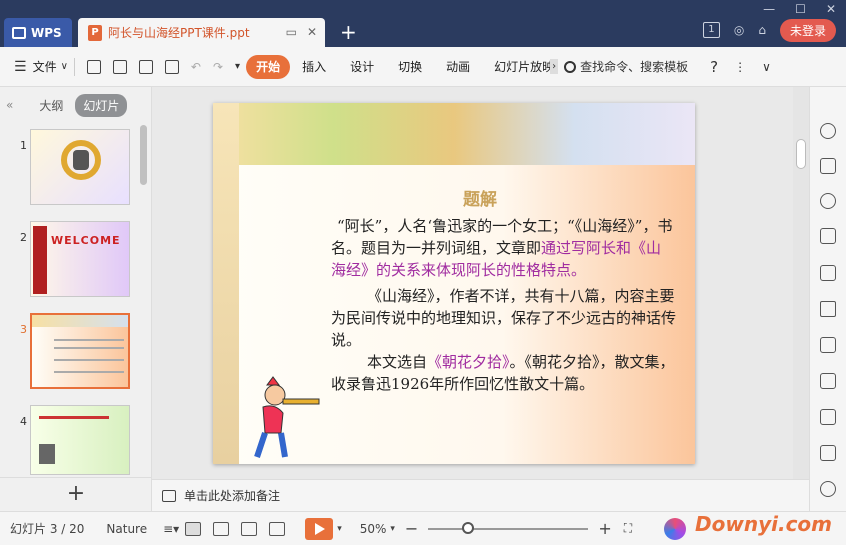  Describe the element at coordinates (218, 67) in the screenshot. I see `redo-icon: ↷` at that location.